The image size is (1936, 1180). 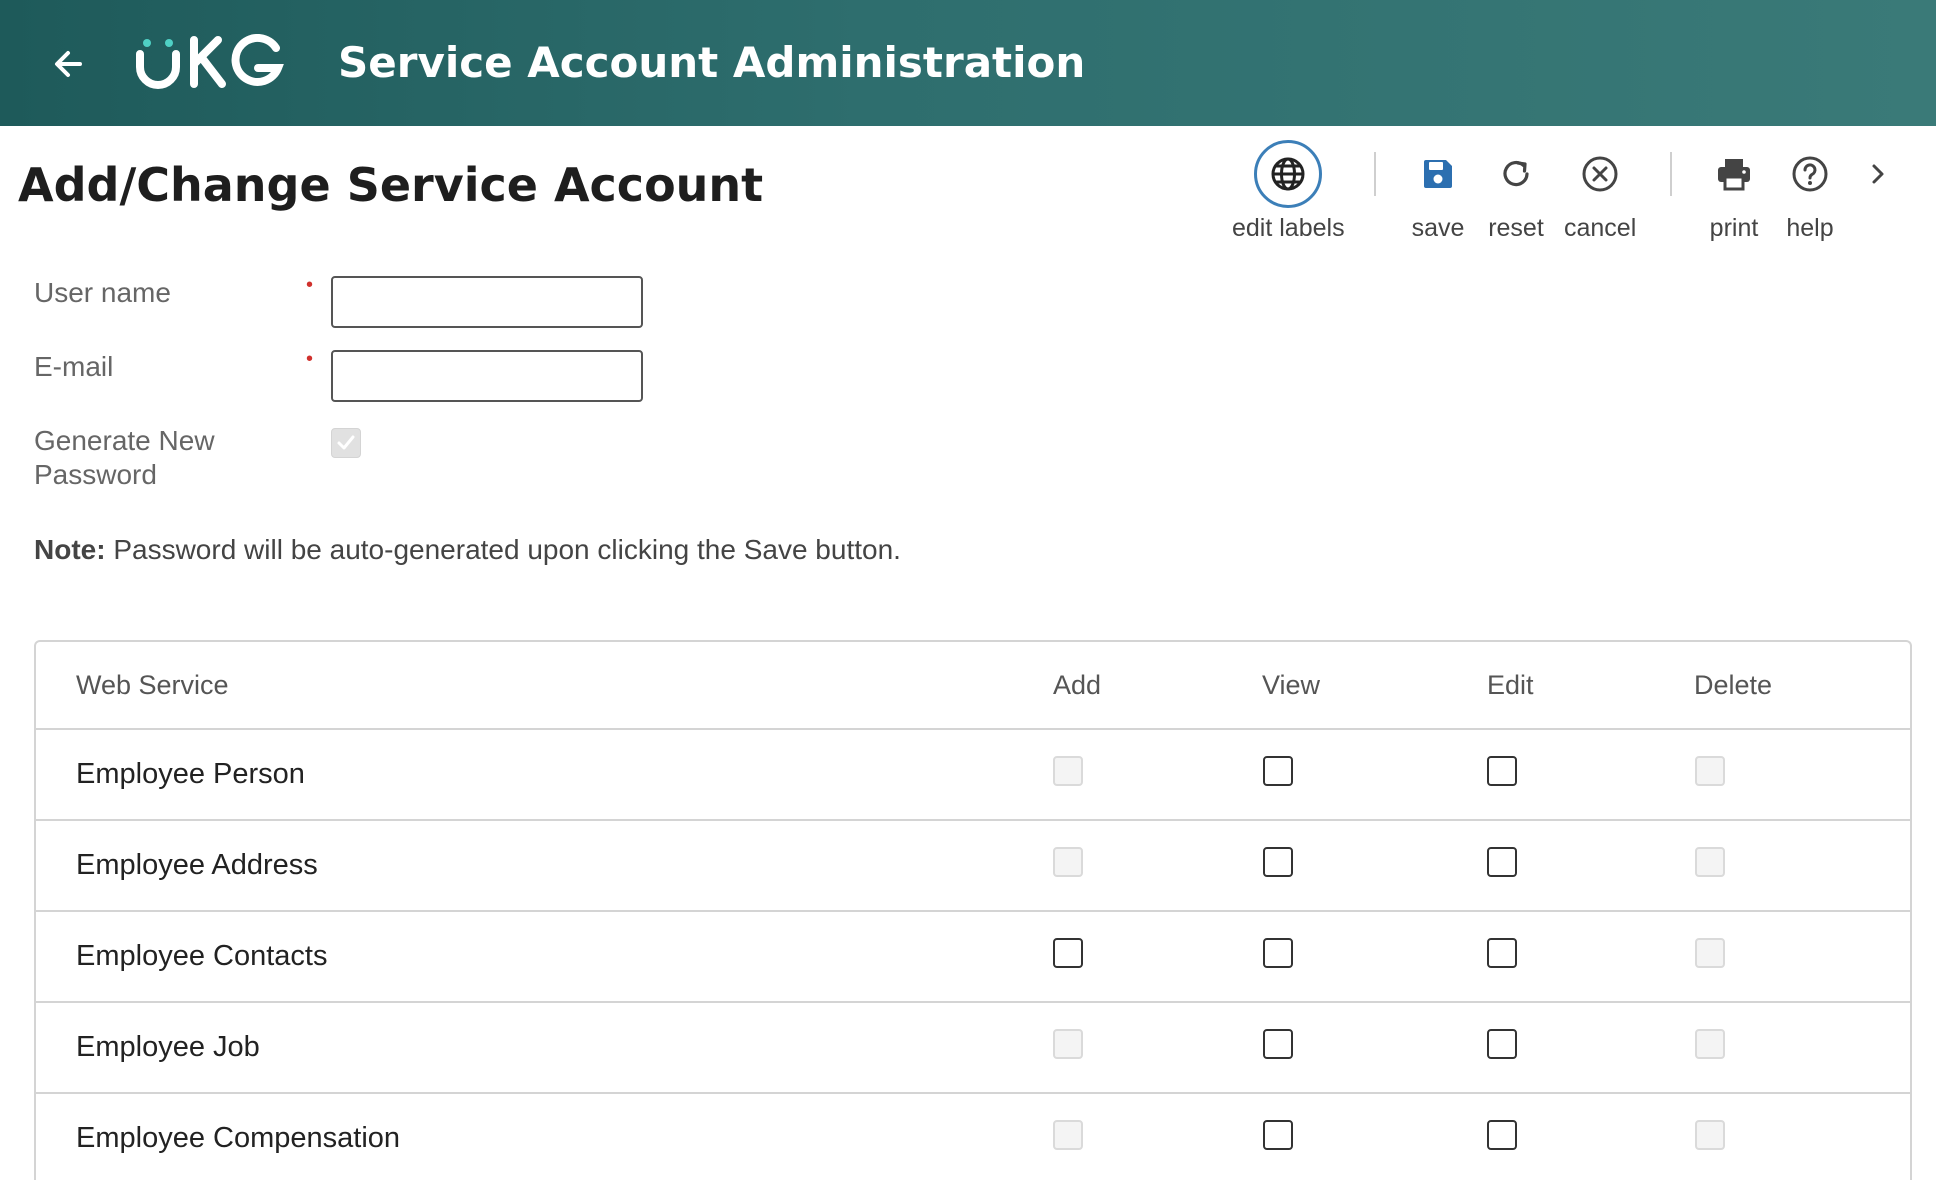 I want to click on table-row: Employee Contacts, so click(x=973, y=957).